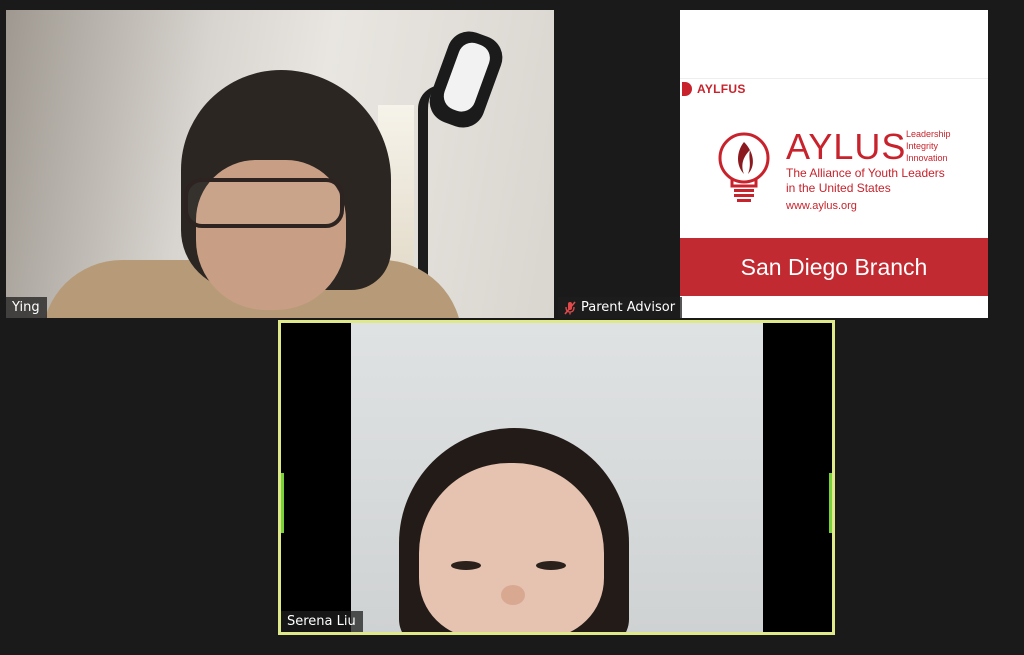  What do you see at coordinates (846, 146) in the screenshot?
I see `aylus-title: AYLUS` at bounding box center [846, 146].